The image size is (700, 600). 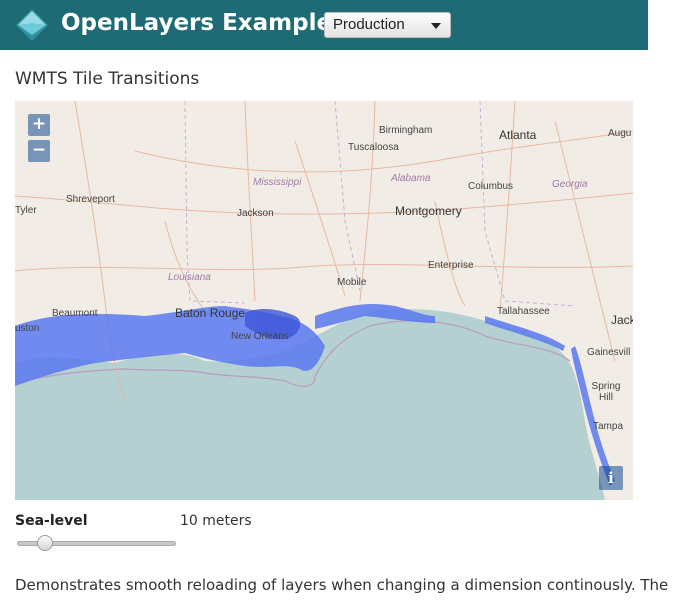 What do you see at coordinates (436, 26) in the screenshot?
I see `chevron-down-icon` at bounding box center [436, 26].